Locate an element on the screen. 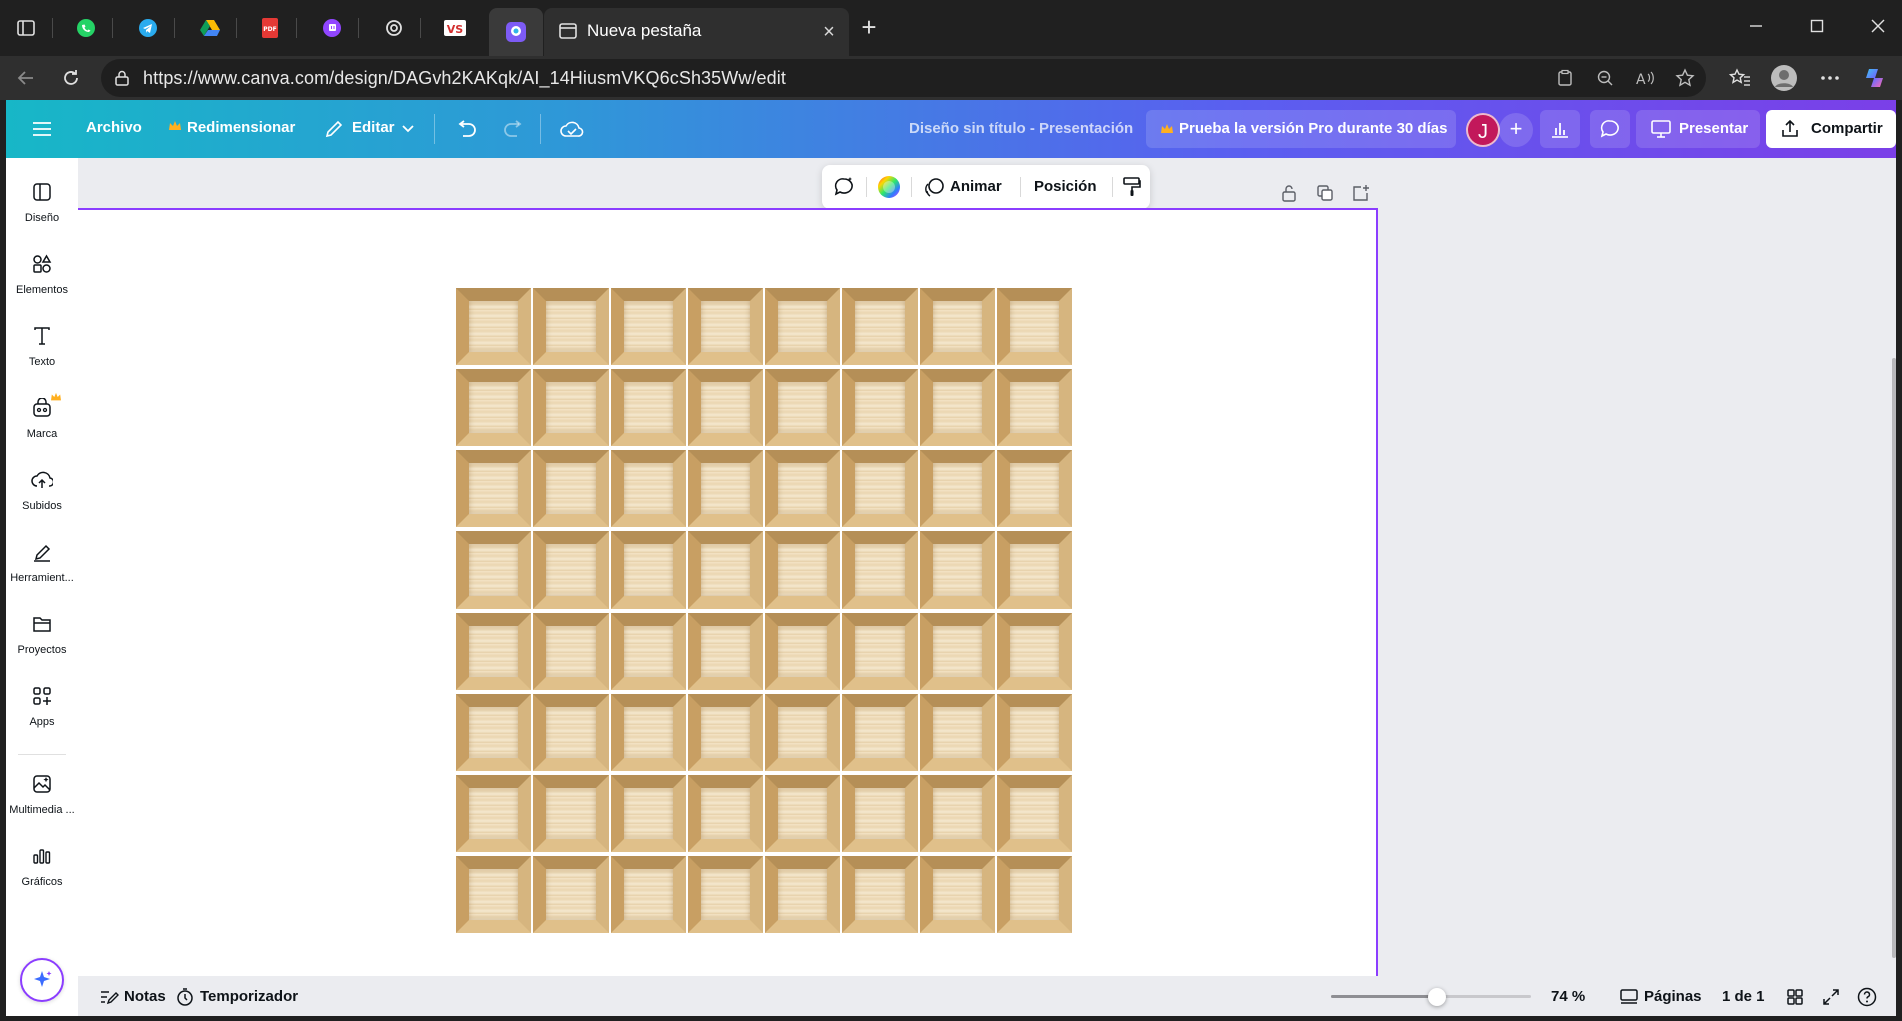  lock-icon is located at coordinates (1289, 193).